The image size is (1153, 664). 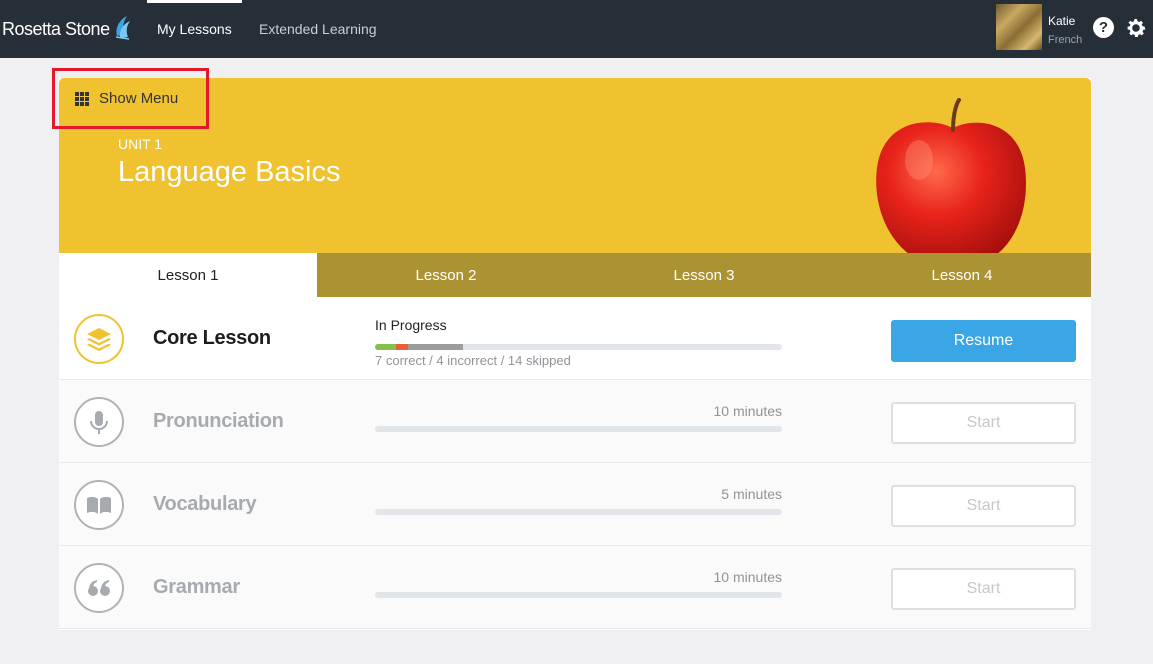 I want to click on rosetta-stone-logo: Rosetta Stone, so click(x=67, y=29).